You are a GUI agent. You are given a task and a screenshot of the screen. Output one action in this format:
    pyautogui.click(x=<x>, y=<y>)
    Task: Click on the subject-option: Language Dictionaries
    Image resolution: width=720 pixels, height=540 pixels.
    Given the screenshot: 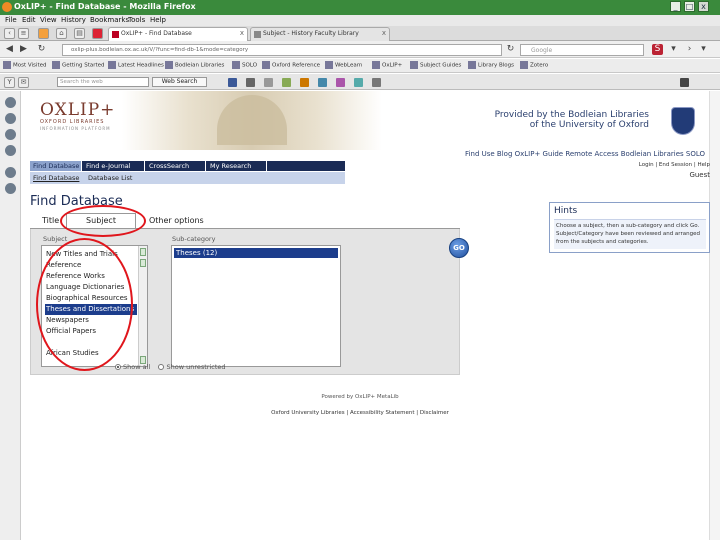 What is the action you would take?
    pyautogui.click(x=91, y=287)
    